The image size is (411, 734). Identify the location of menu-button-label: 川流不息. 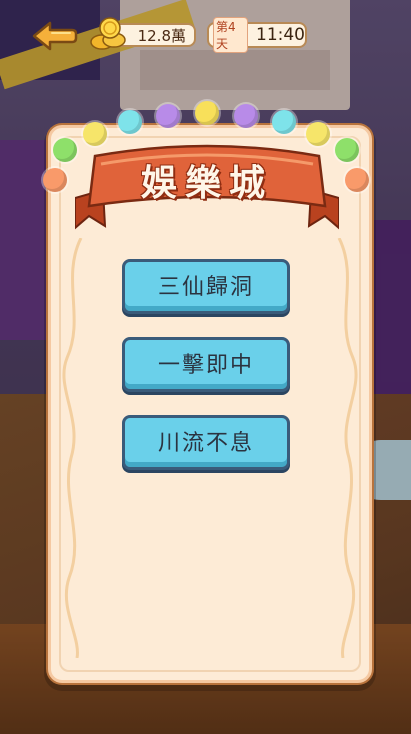
(205, 443).